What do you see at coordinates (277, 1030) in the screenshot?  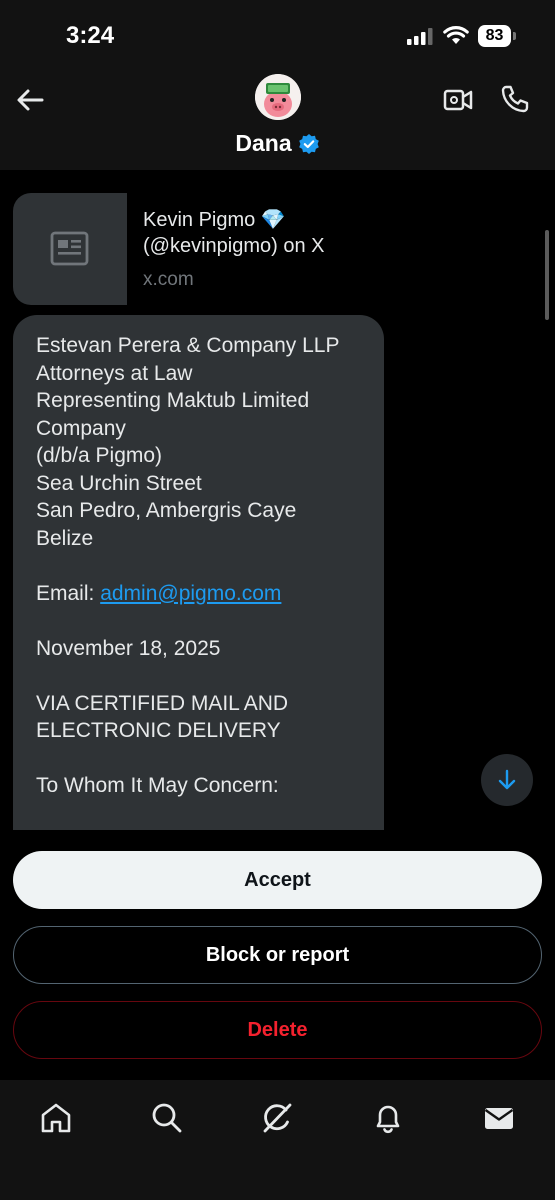 I see `delete-button: Delete` at bounding box center [277, 1030].